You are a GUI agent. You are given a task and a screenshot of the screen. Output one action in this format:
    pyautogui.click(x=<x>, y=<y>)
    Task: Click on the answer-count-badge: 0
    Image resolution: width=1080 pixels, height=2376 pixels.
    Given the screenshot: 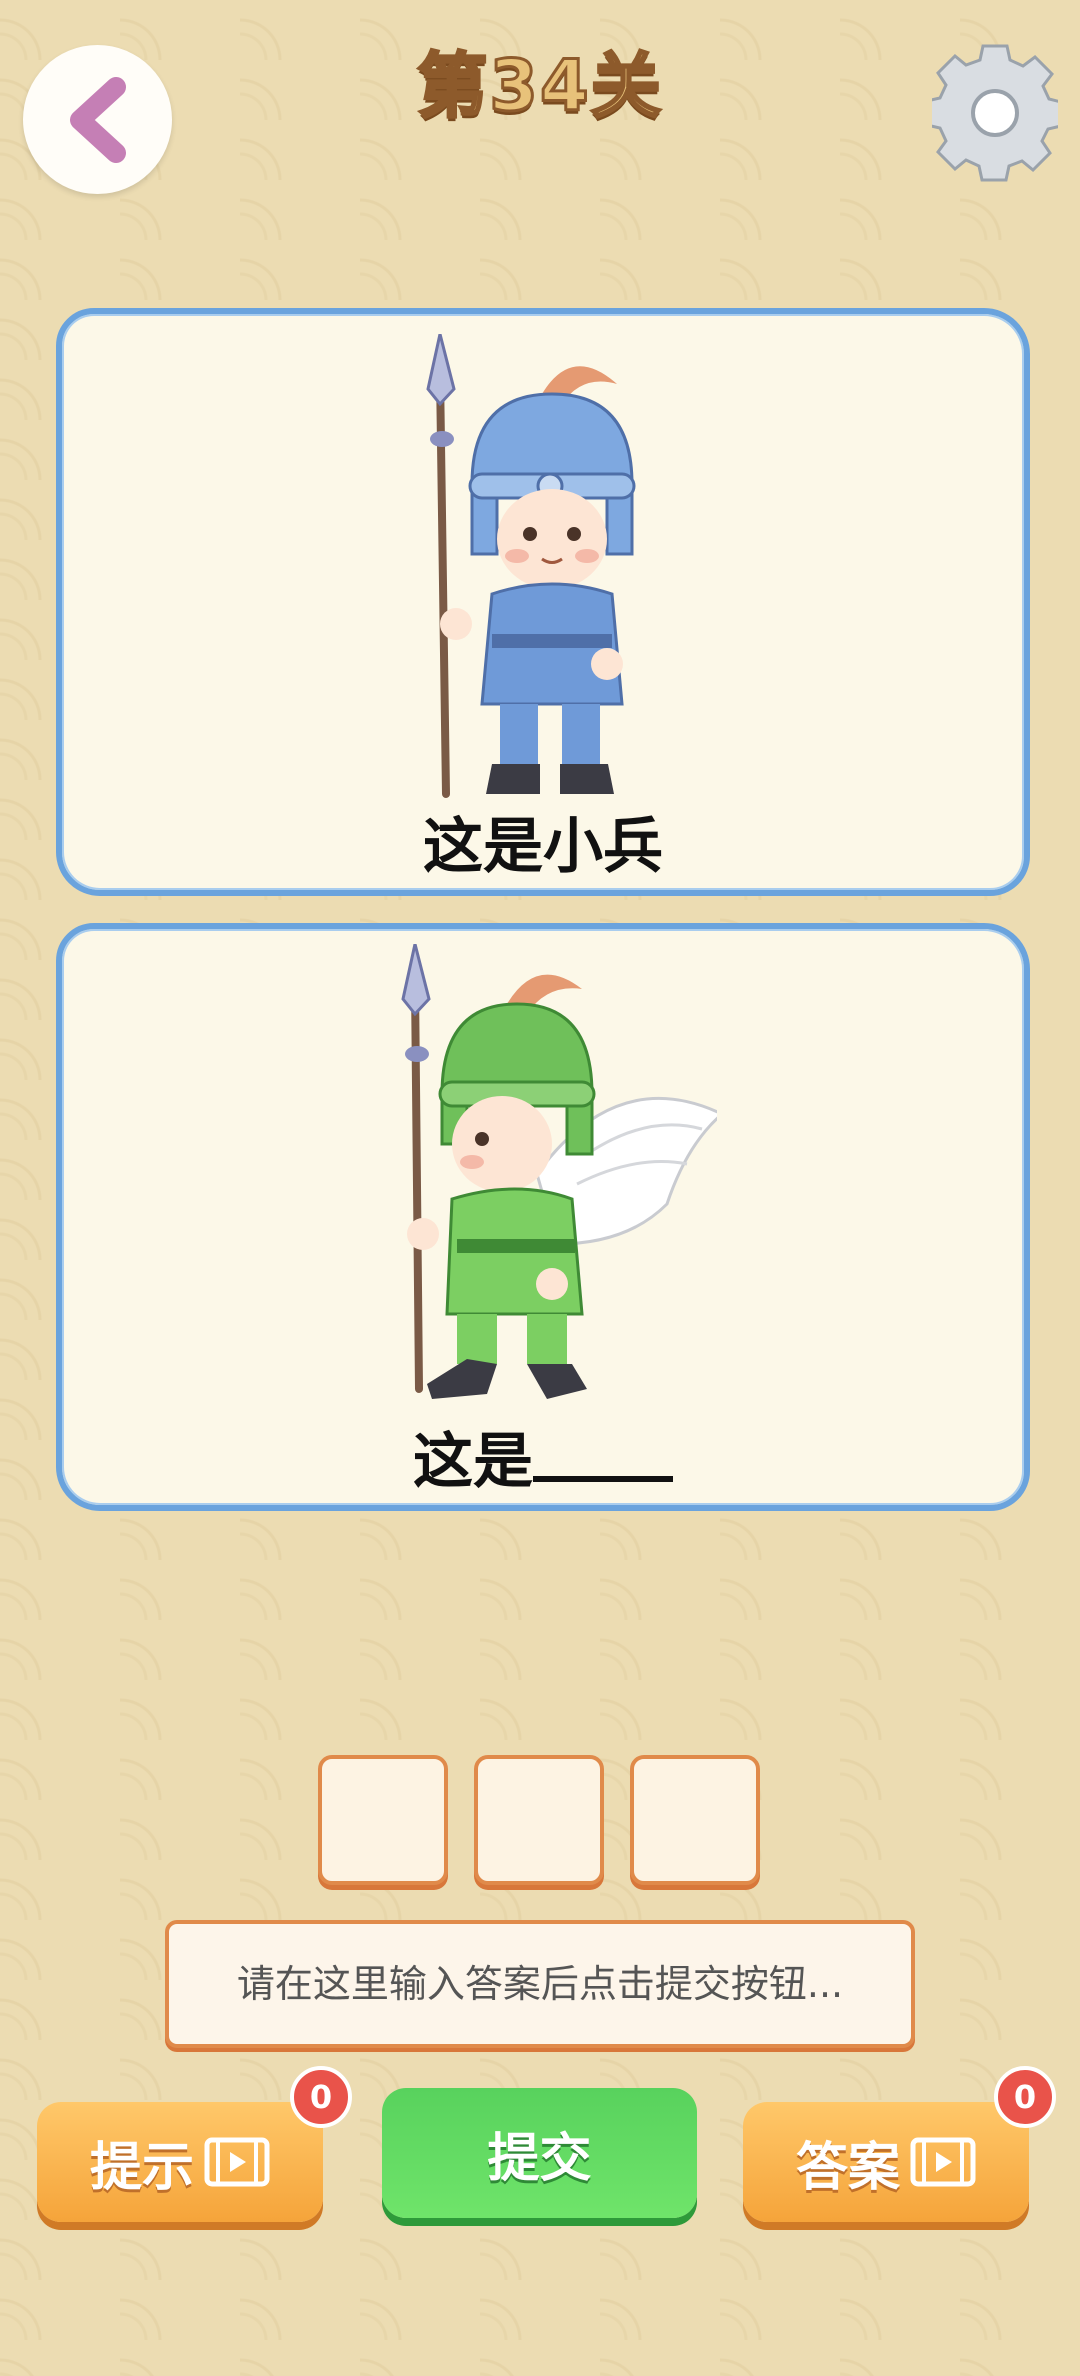 What is the action you would take?
    pyautogui.click(x=1025, y=2097)
    